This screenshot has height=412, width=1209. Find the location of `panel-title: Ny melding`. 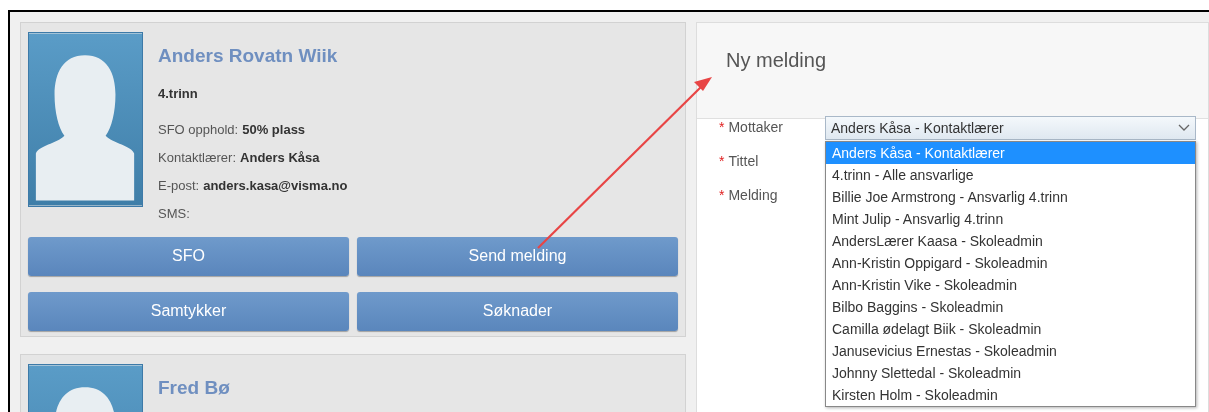

panel-title: Ny melding is located at coordinates (776, 60).